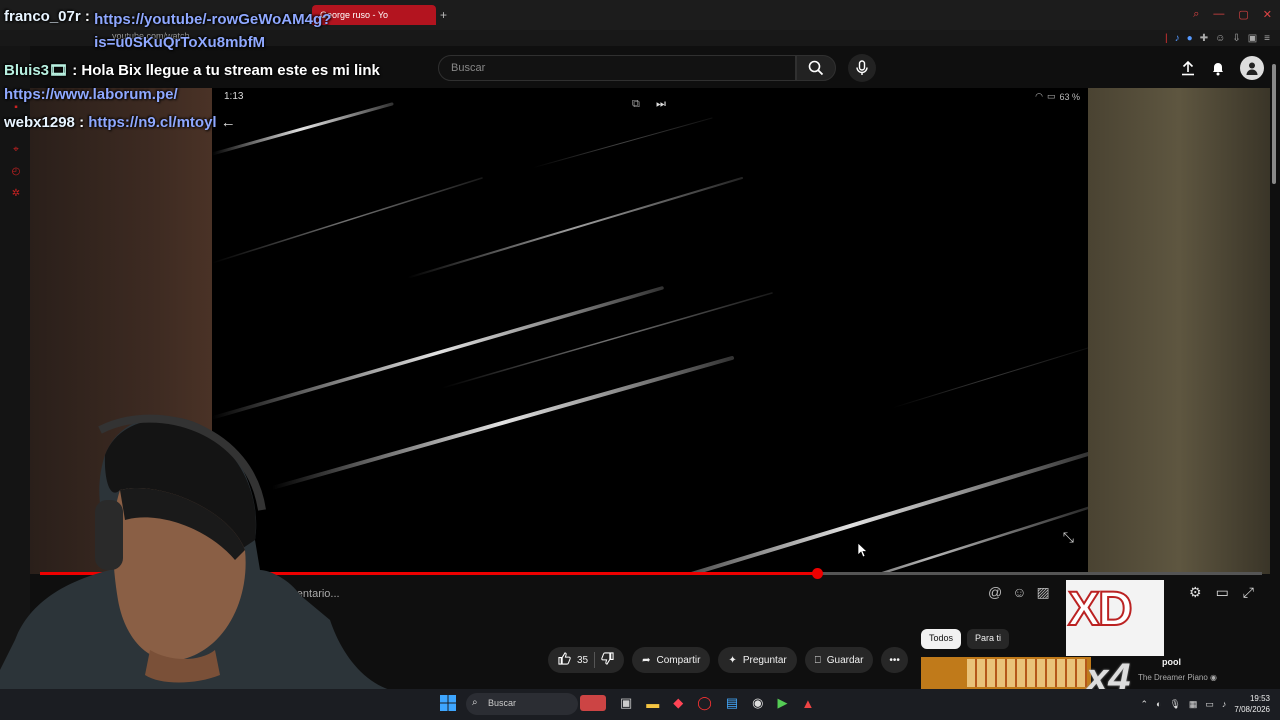 The width and height of the screenshot is (1280, 720). I want to click on puzzle-icon: ✚, so click(1204, 38).